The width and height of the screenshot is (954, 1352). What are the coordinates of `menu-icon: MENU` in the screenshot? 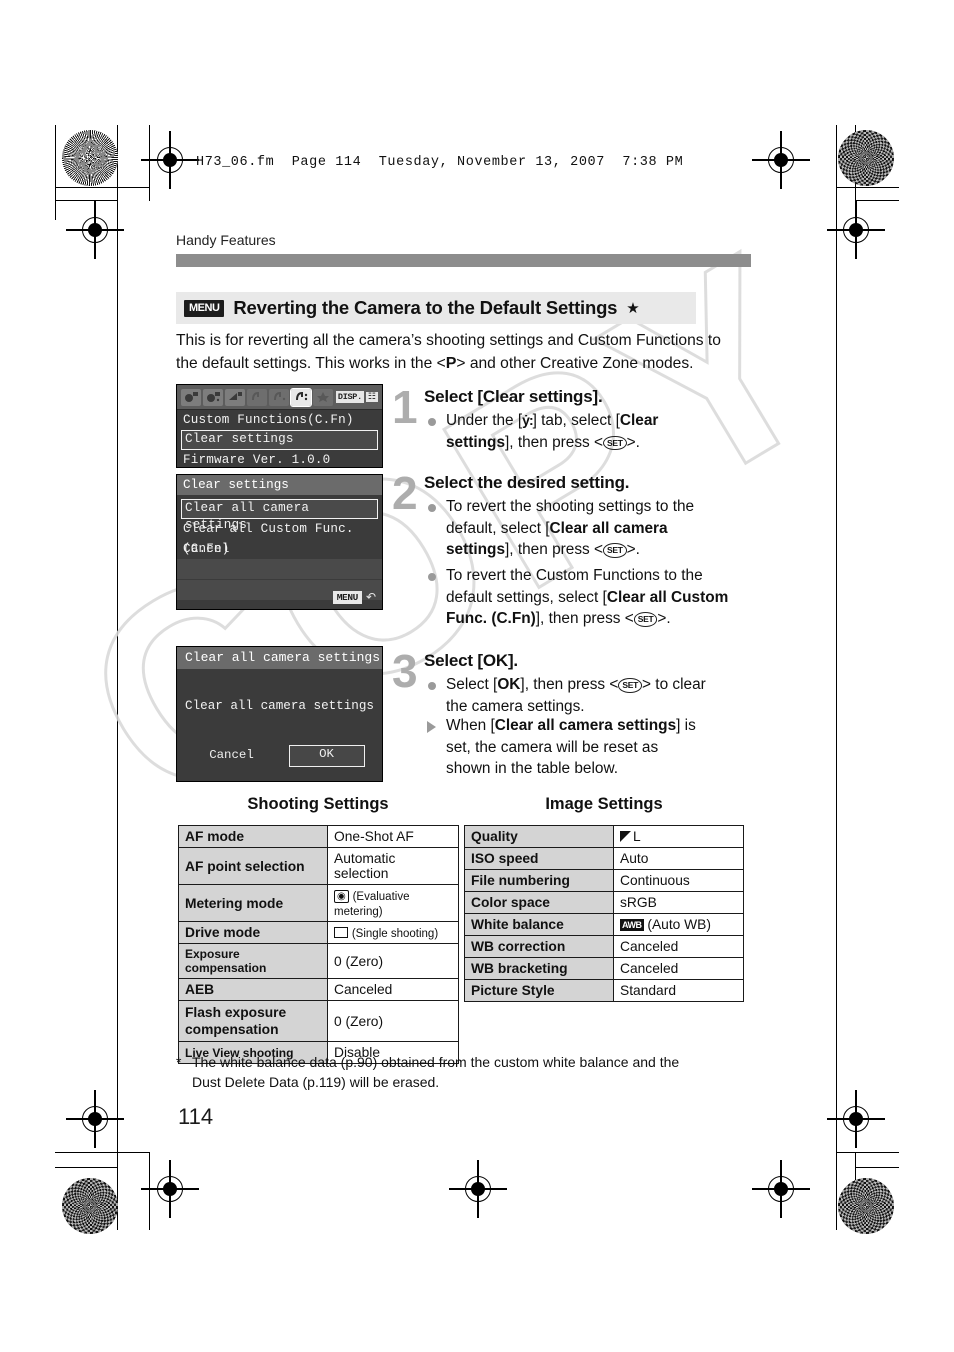 It's located at (204, 308).